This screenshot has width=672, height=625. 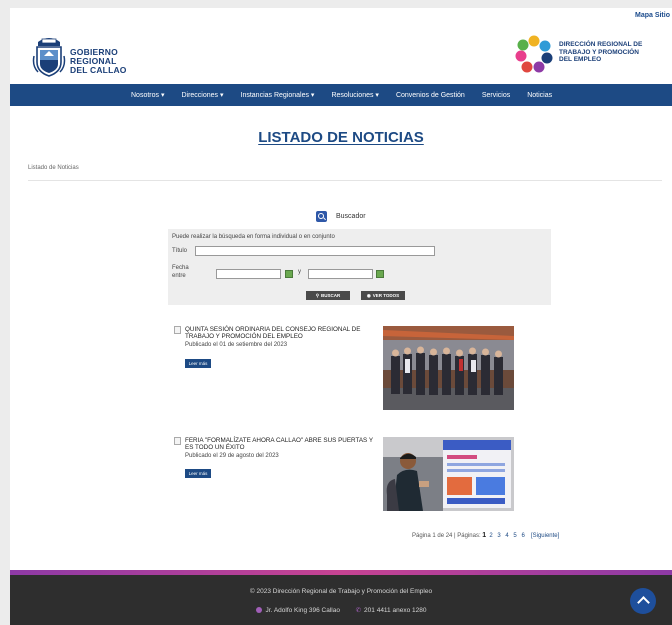 What do you see at coordinates (506, 536) in the screenshot?
I see `page-link-4: 4` at bounding box center [506, 536].